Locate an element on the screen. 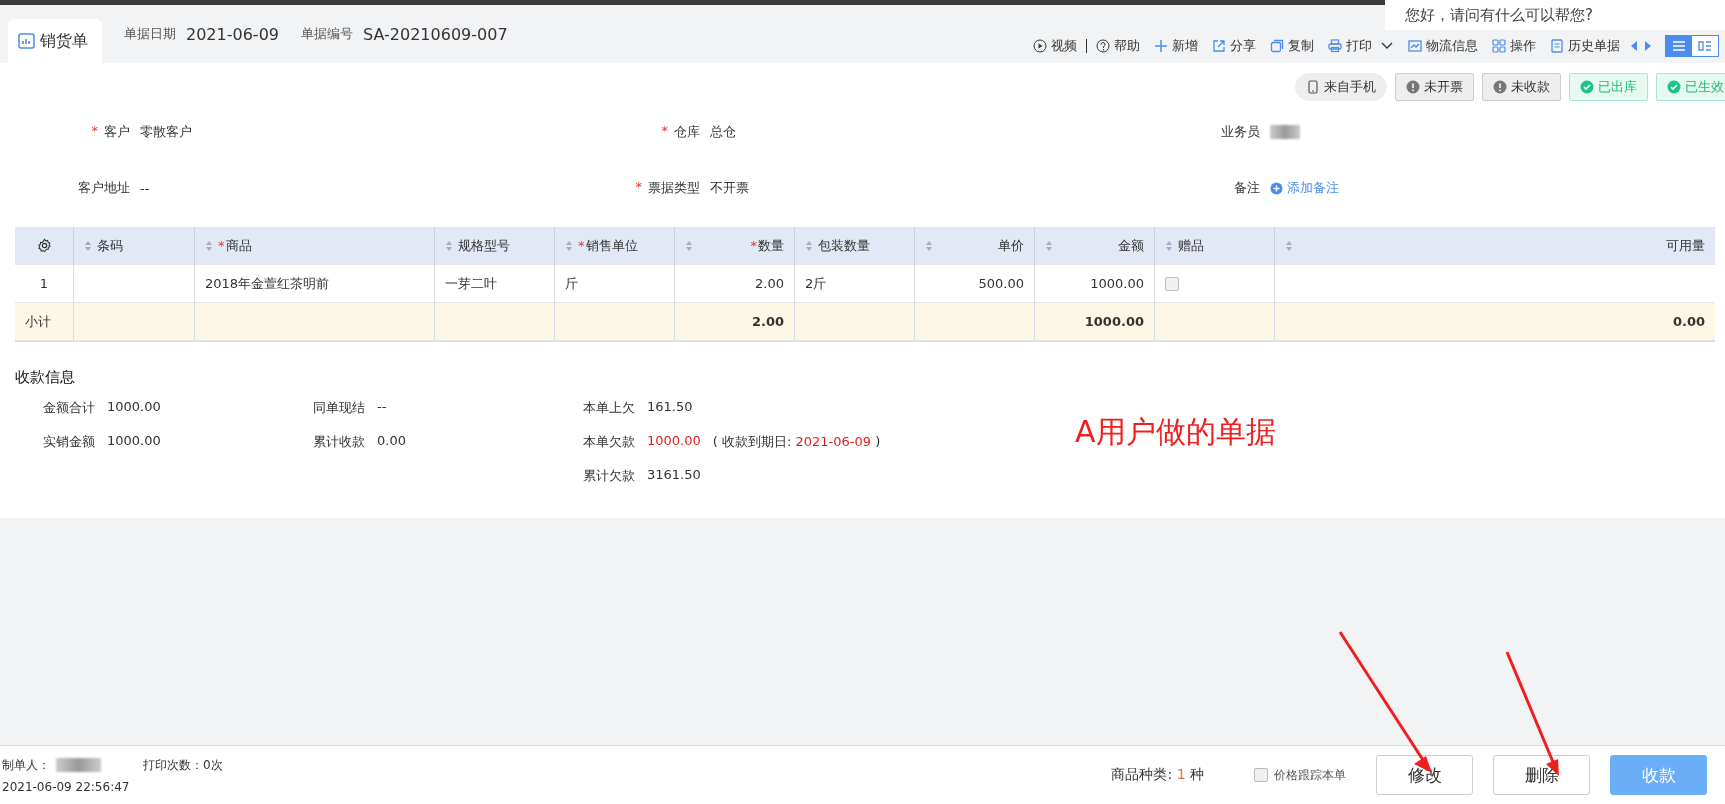 Image resolution: width=1725 pixels, height=804 pixels. share-icon is located at coordinates (1219, 46).